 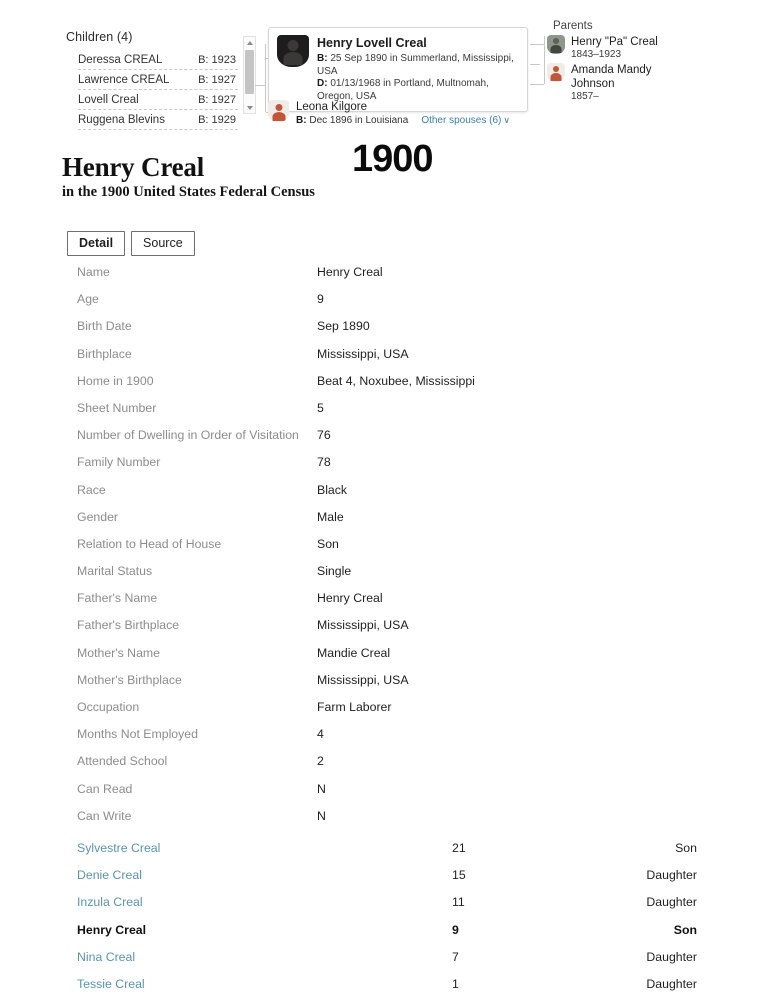 I want to click on detail-row: Attended School 2, so click(x=387, y=766).